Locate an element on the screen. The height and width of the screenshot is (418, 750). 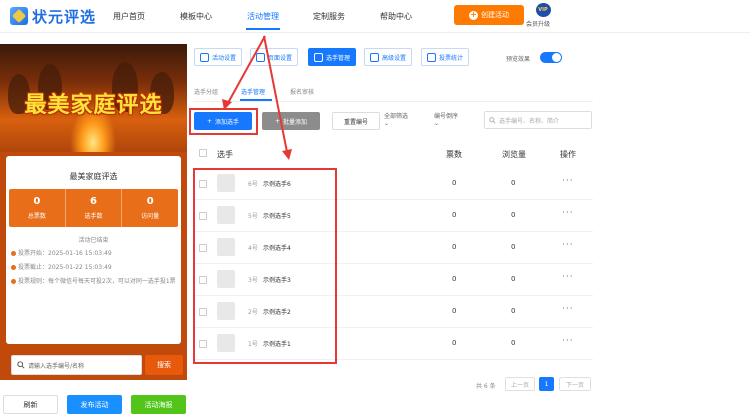
nav-item-activity-manage: 活动管理 is located at coordinates (263, 16).